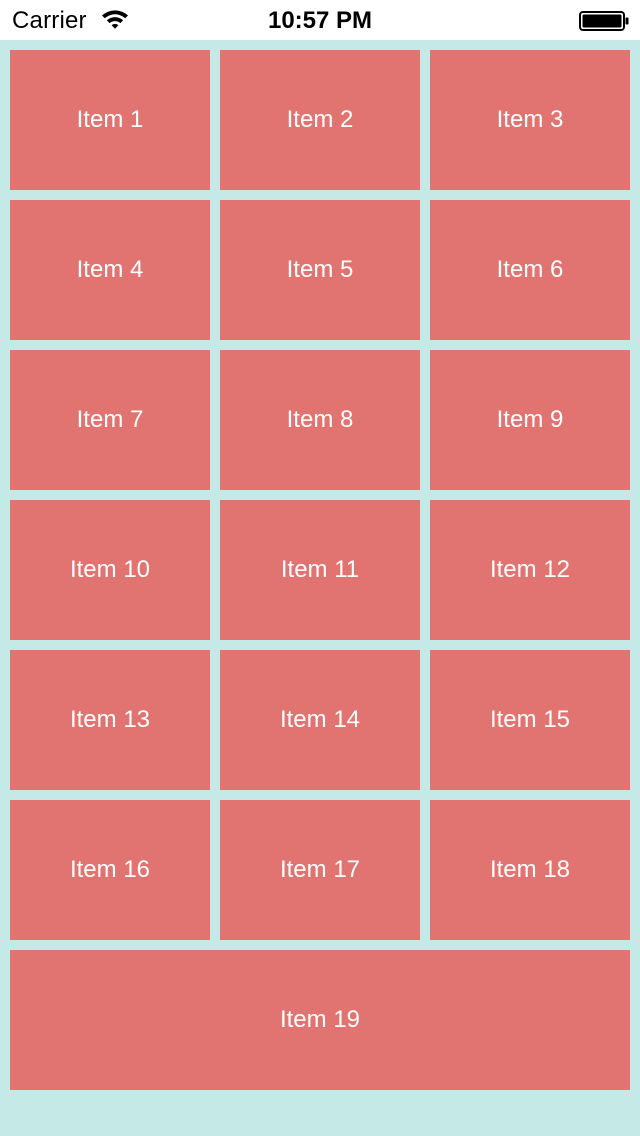  I want to click on grid-item-8: Item 8, so click(320, 420).